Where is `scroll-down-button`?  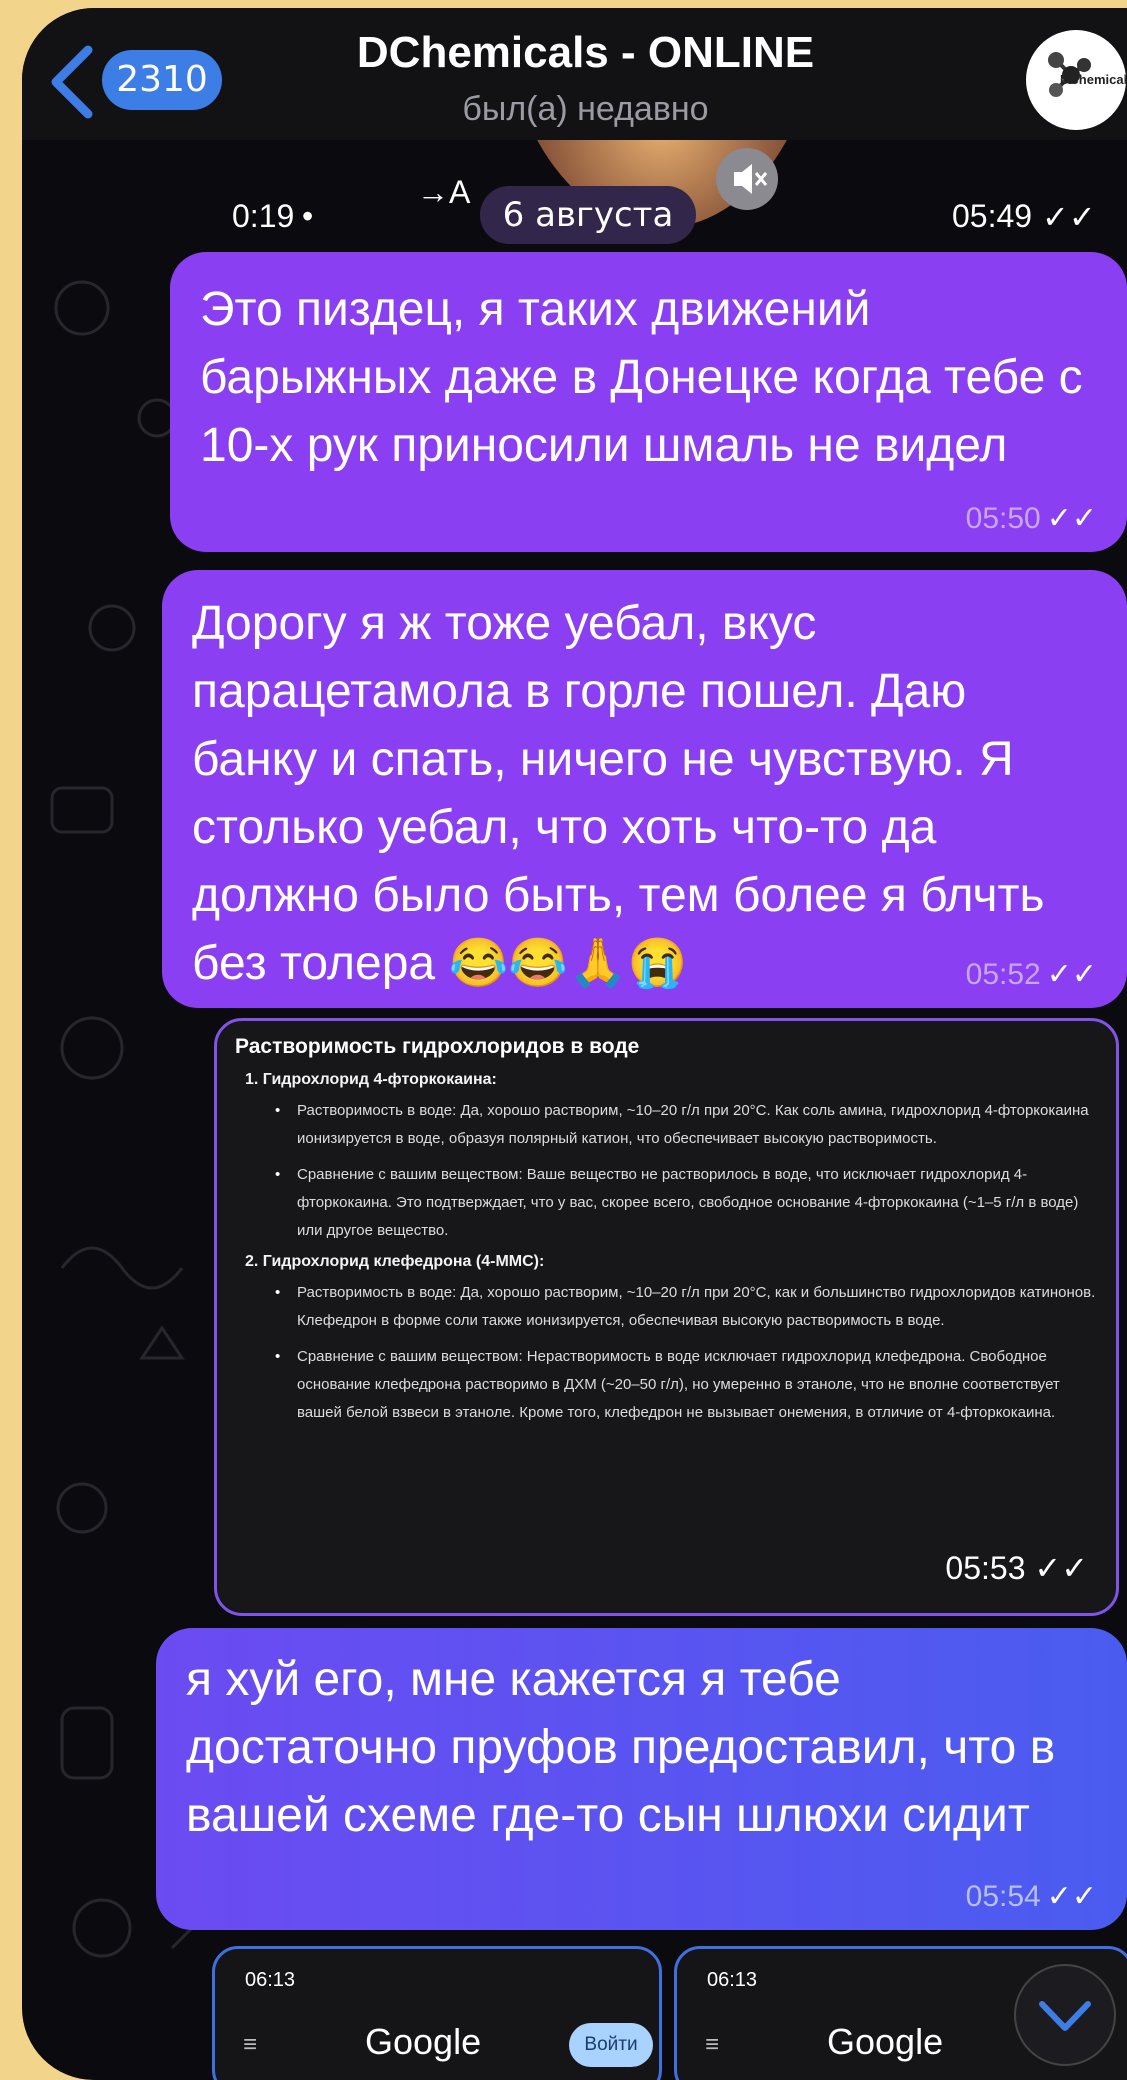
scroll-down-button is located at coordinates (1065, 2015).